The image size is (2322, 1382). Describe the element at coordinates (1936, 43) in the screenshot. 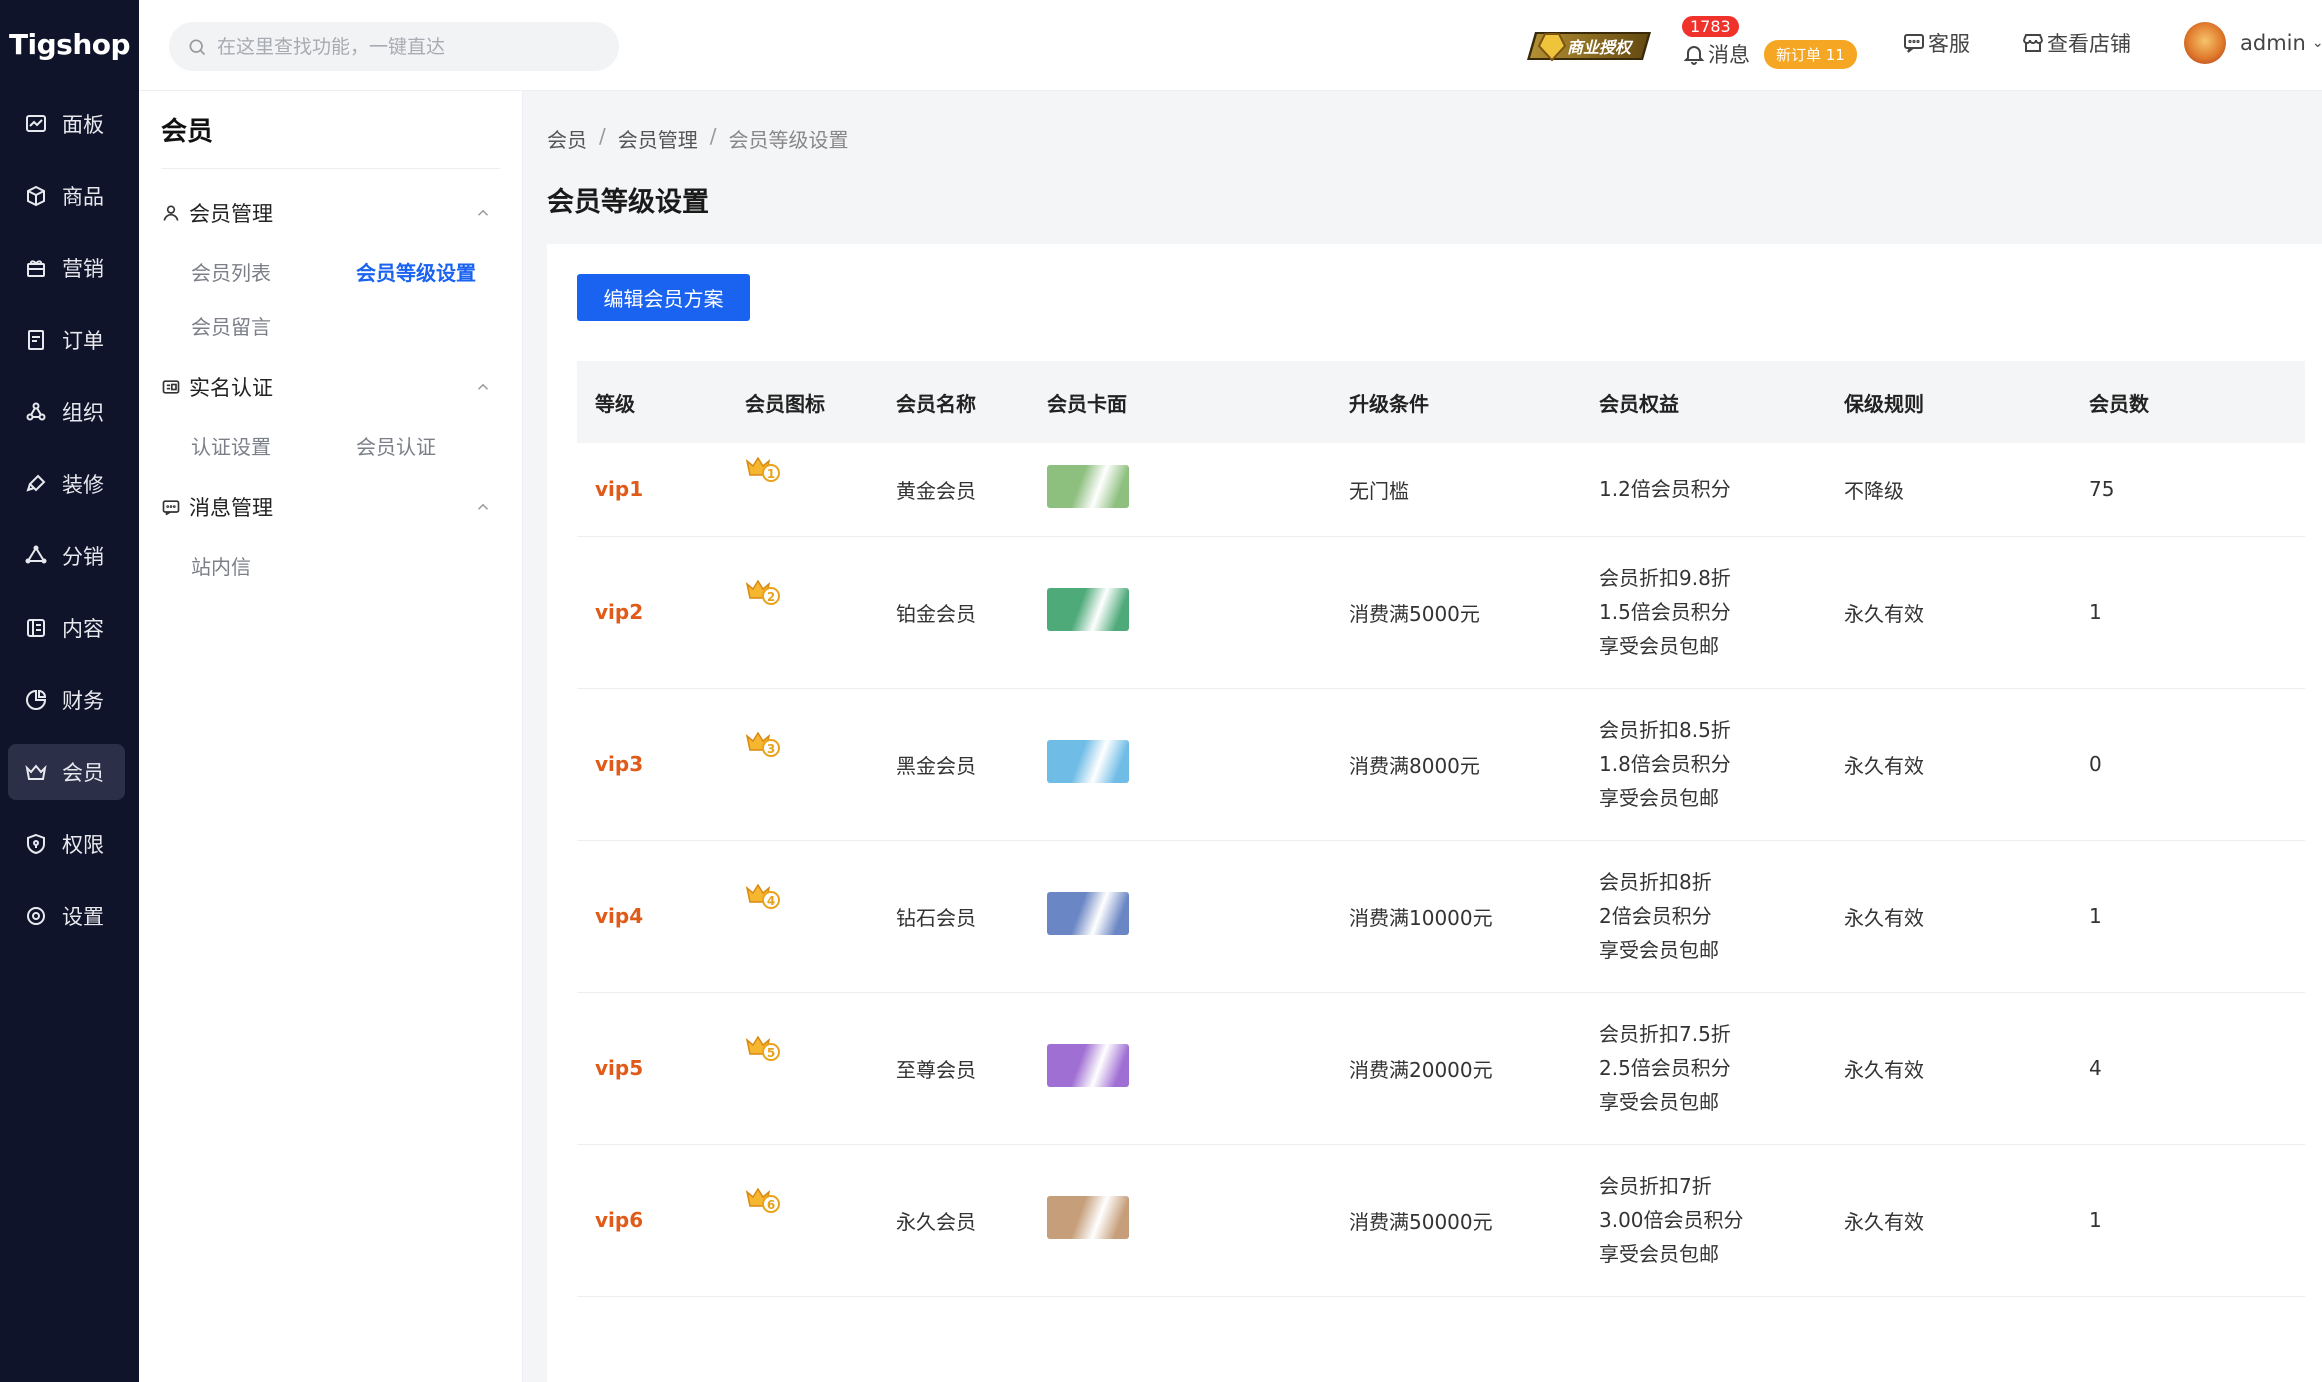

I see `customer-service-link: 客服` at that location.